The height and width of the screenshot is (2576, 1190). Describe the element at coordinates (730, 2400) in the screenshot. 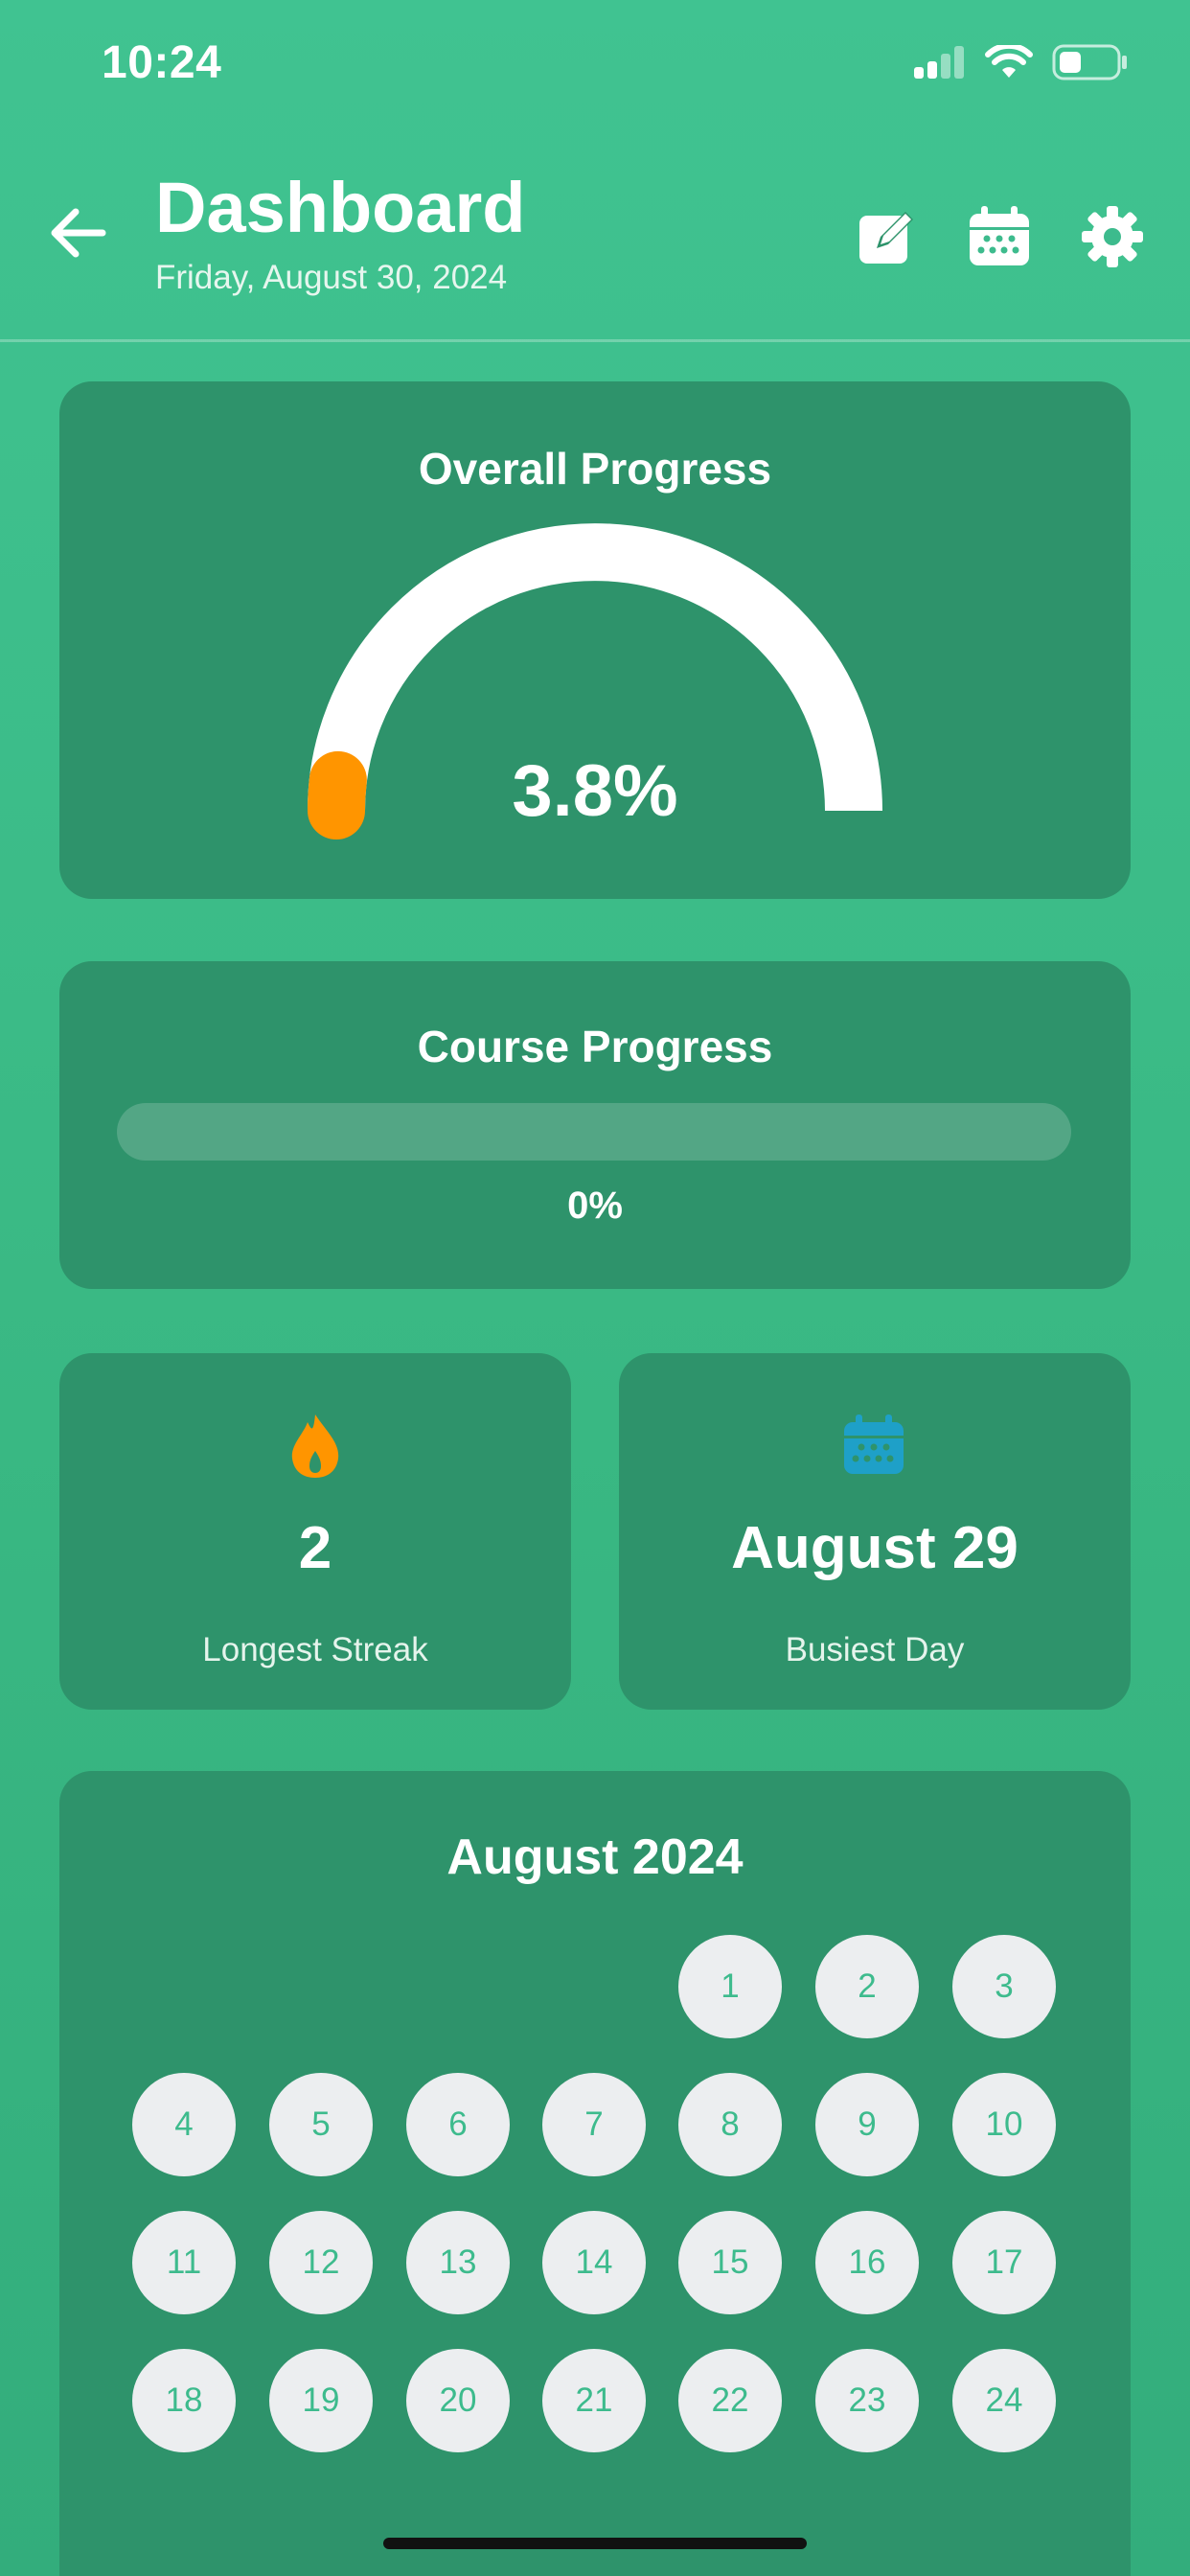

I see `calendar-day-22: 22` at that location.